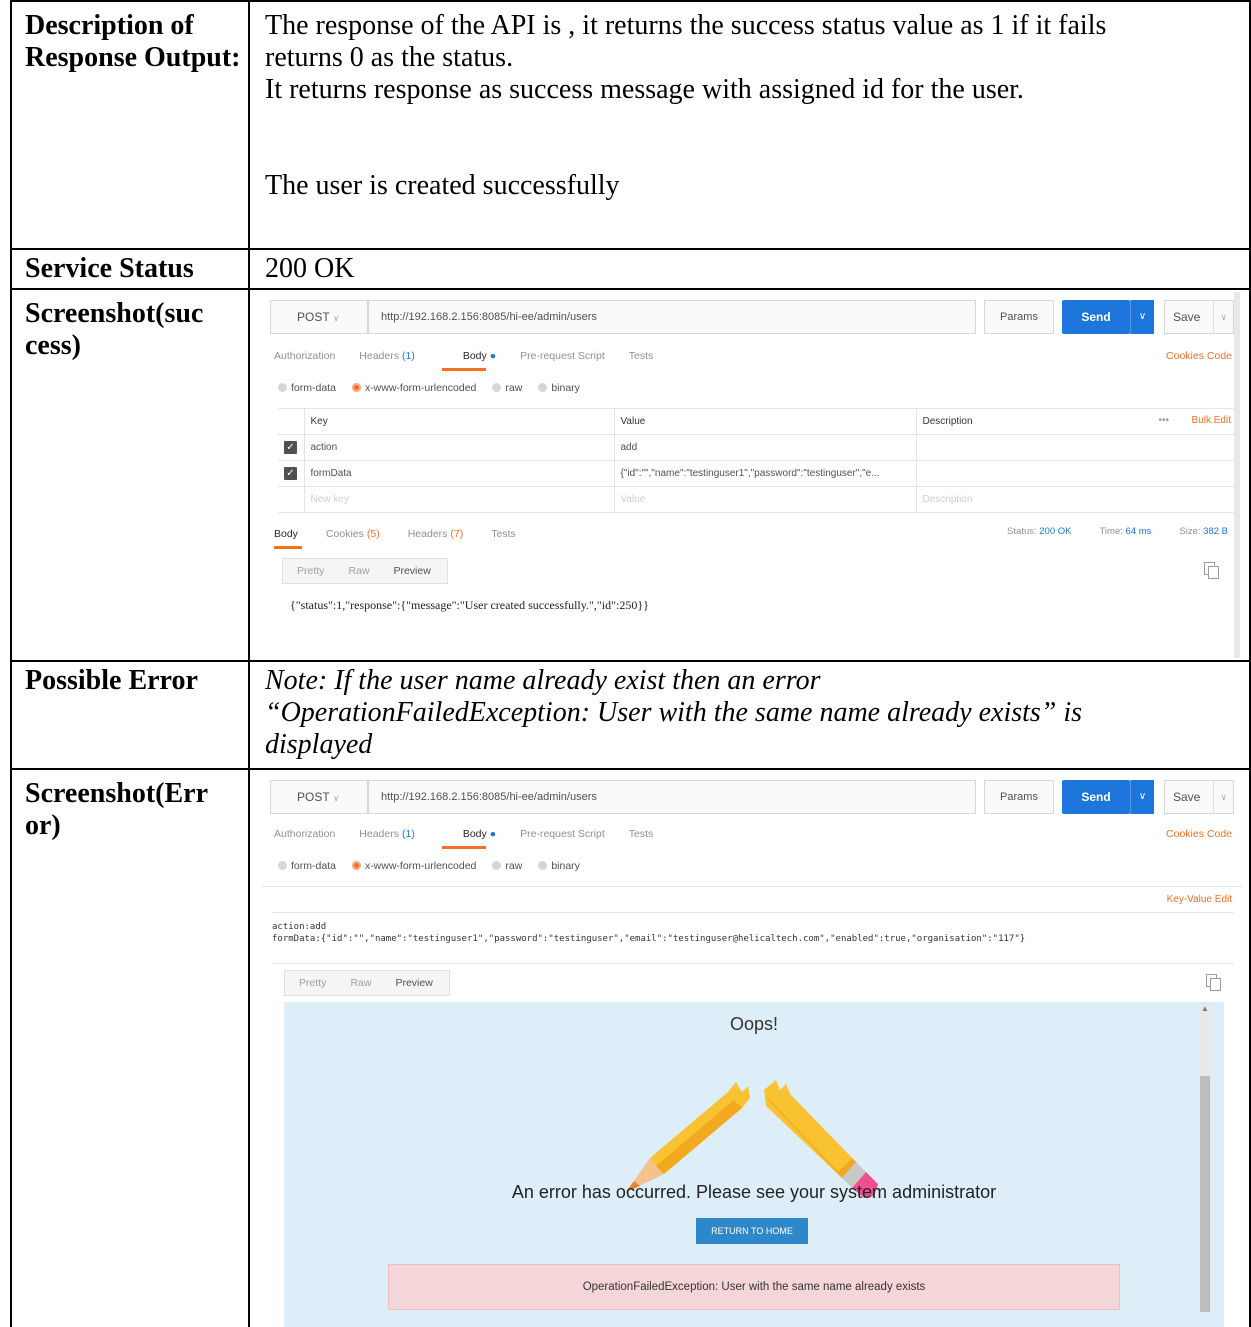 The width and height of the screenshot is (1251, 1327). I want to click on time-stat: Time: 64 ms, so click(1118, 531).